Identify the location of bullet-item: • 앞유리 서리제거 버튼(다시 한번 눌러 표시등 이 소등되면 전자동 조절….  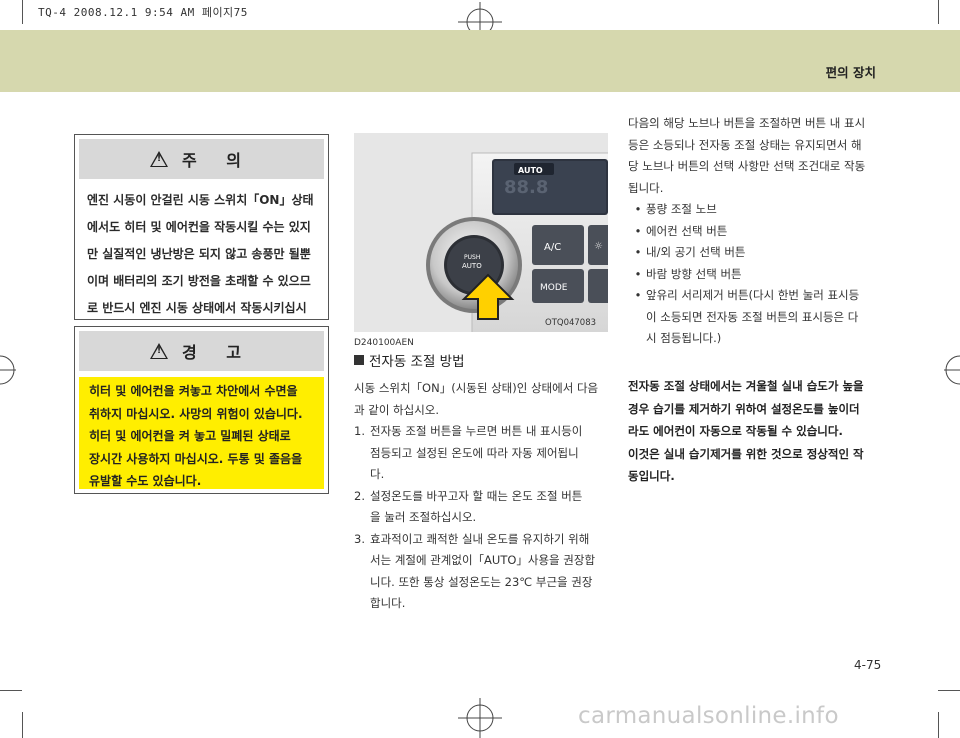
(756, 317).